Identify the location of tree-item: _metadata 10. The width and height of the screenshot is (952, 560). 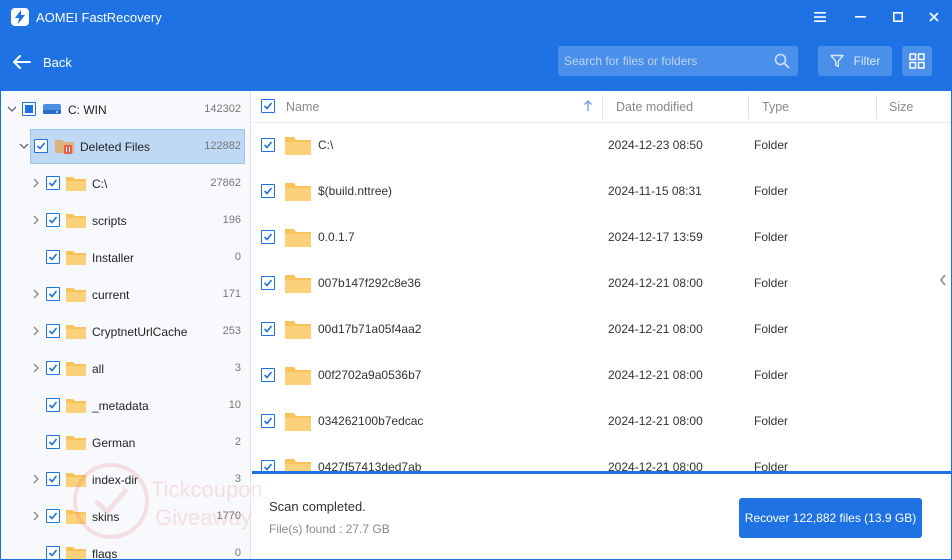
(125, 405).